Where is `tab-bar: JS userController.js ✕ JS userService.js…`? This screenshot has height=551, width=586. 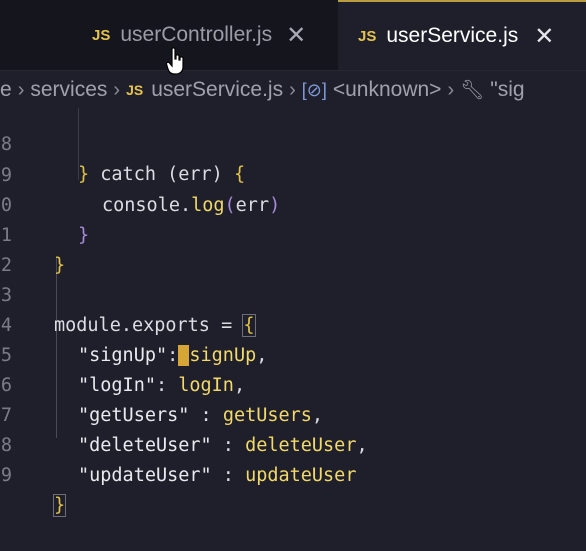 tab-bar: JS userController.js ✕ JS userService.js… is located at coordinates (293, 35).